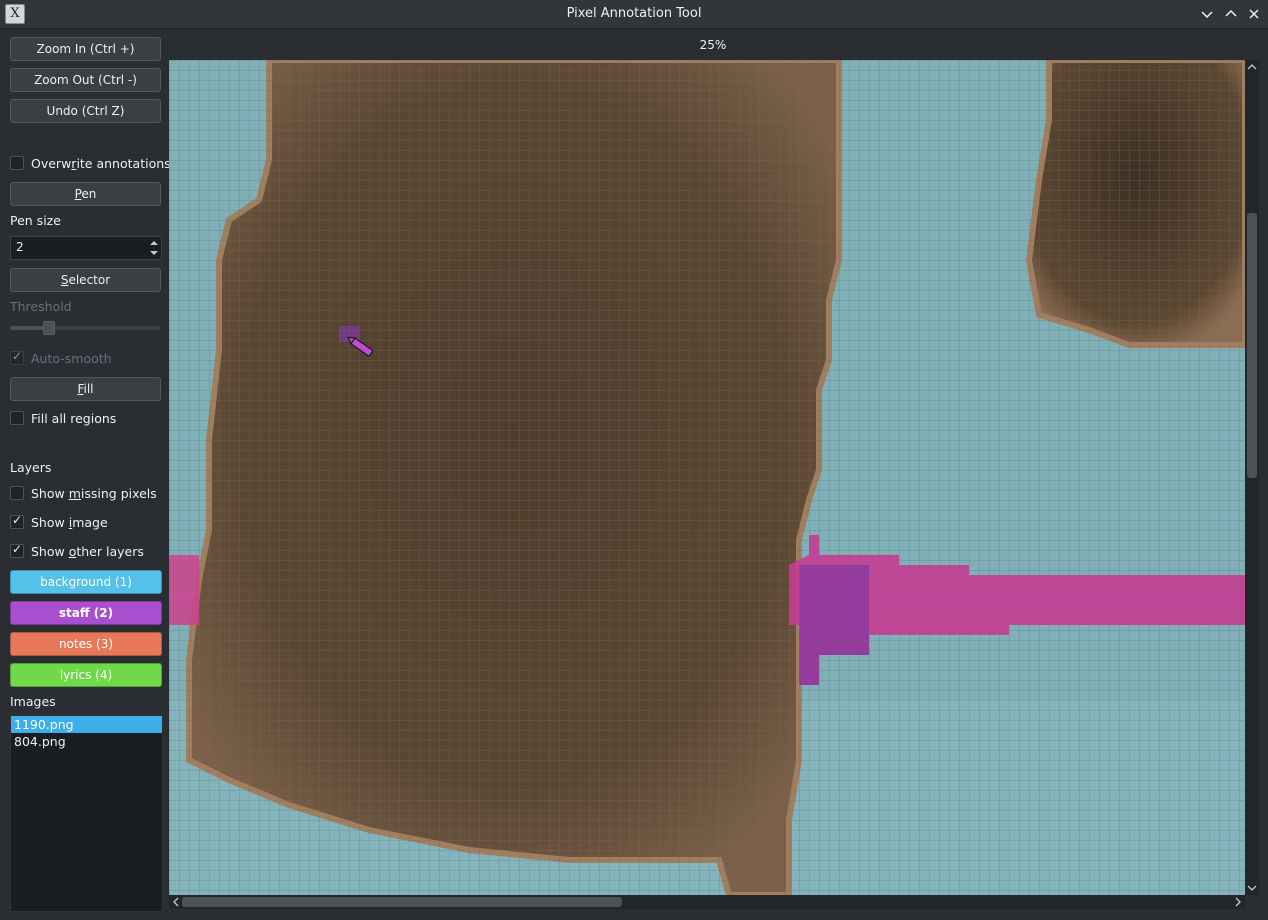 This screenshot has height=920, width=1268. Describe the element at coordinates (71, 358) in the screenshot. I see `auto-smooth-label: Auto-smooth` at that location.